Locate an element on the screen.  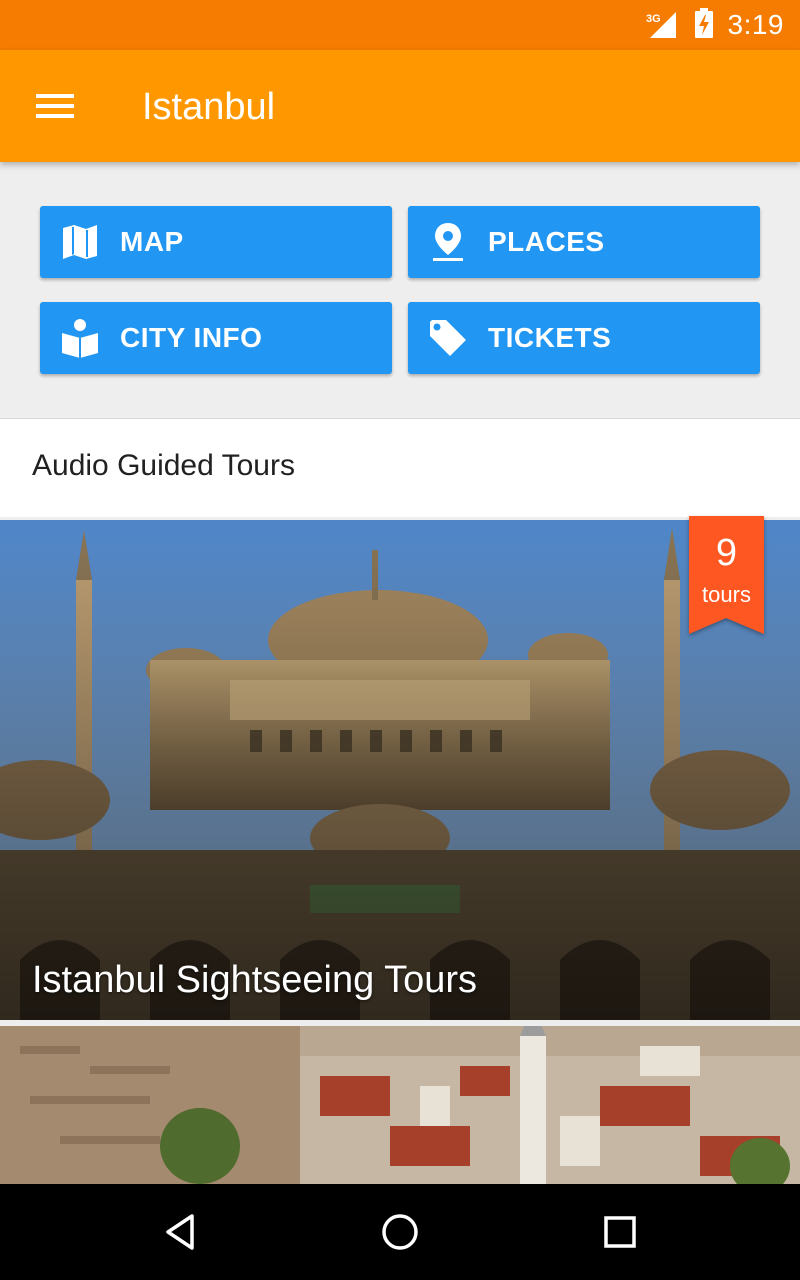
status-time: 3:19 is located at coordinates (755, 24).